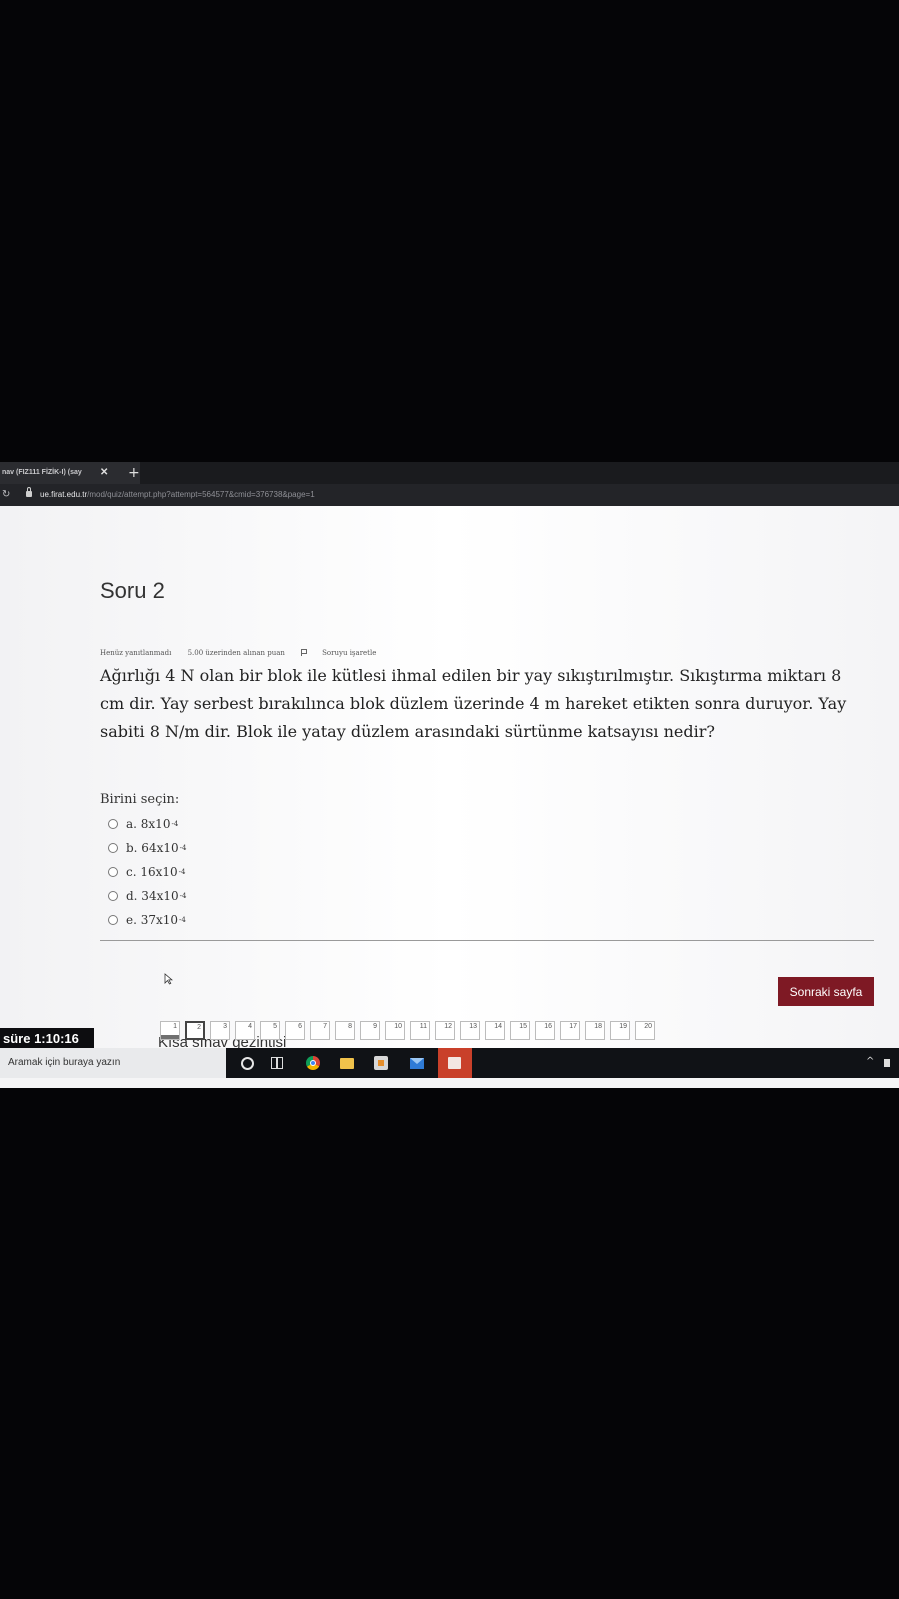  I want to click on store-icon, so click(381, 1063).